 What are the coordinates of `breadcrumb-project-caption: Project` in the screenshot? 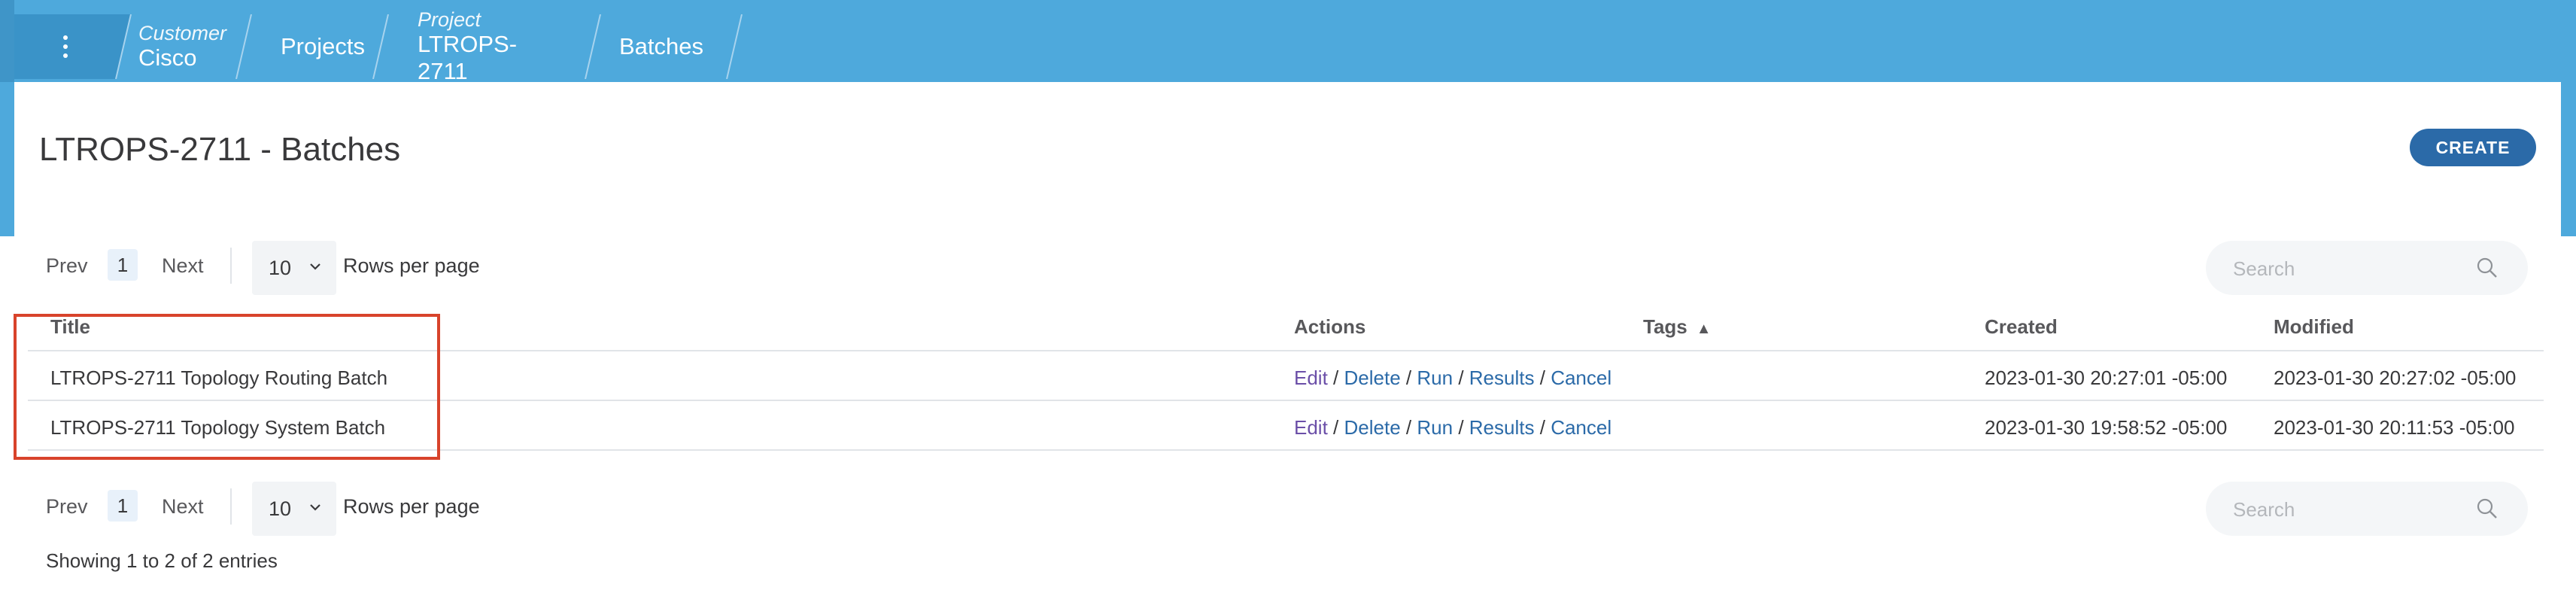 It's located at (450, 19).